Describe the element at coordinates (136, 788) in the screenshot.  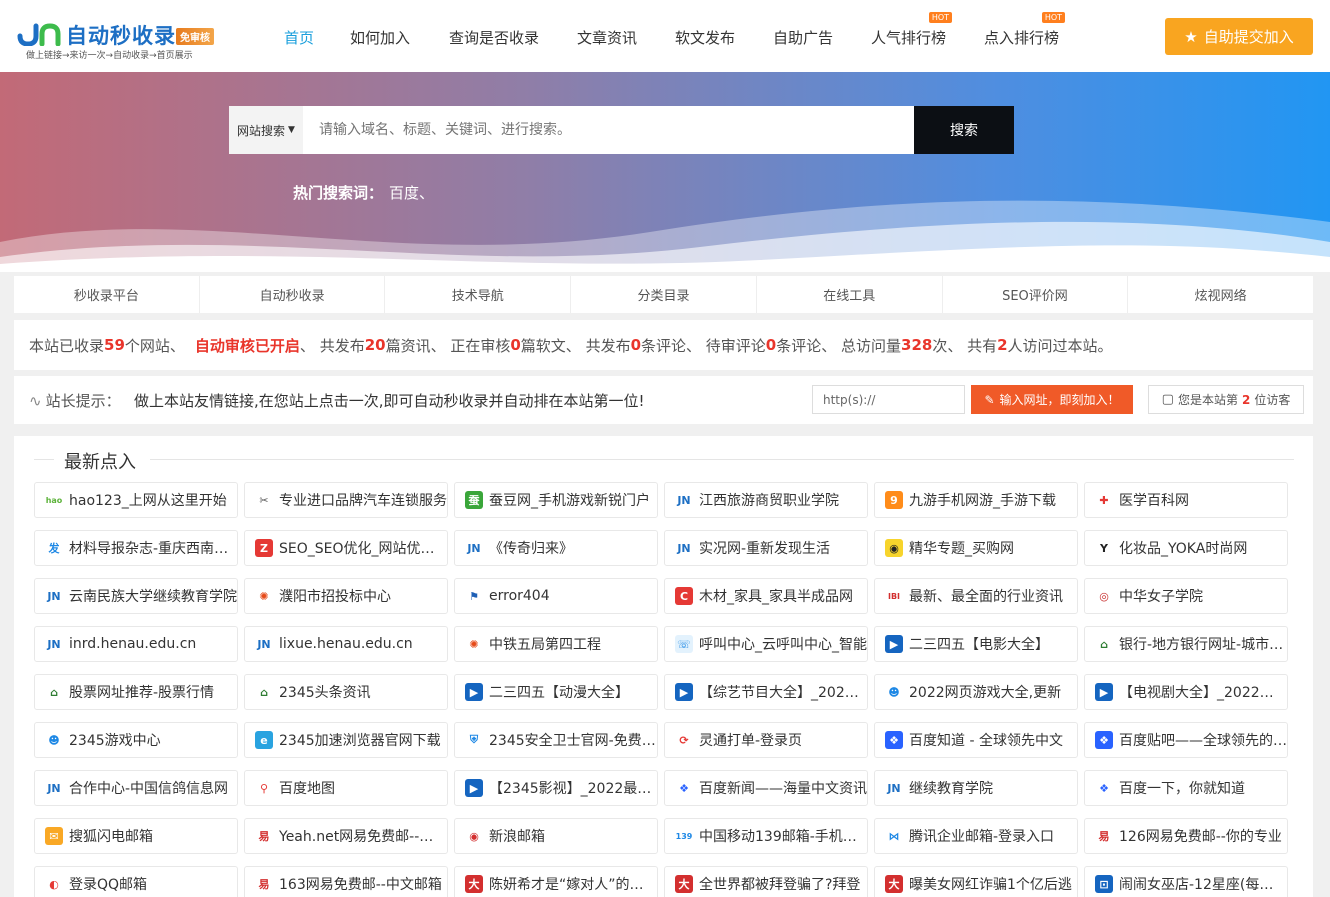
I see `site-card: JN 合作中心-中国信鸽信息网` at that location.